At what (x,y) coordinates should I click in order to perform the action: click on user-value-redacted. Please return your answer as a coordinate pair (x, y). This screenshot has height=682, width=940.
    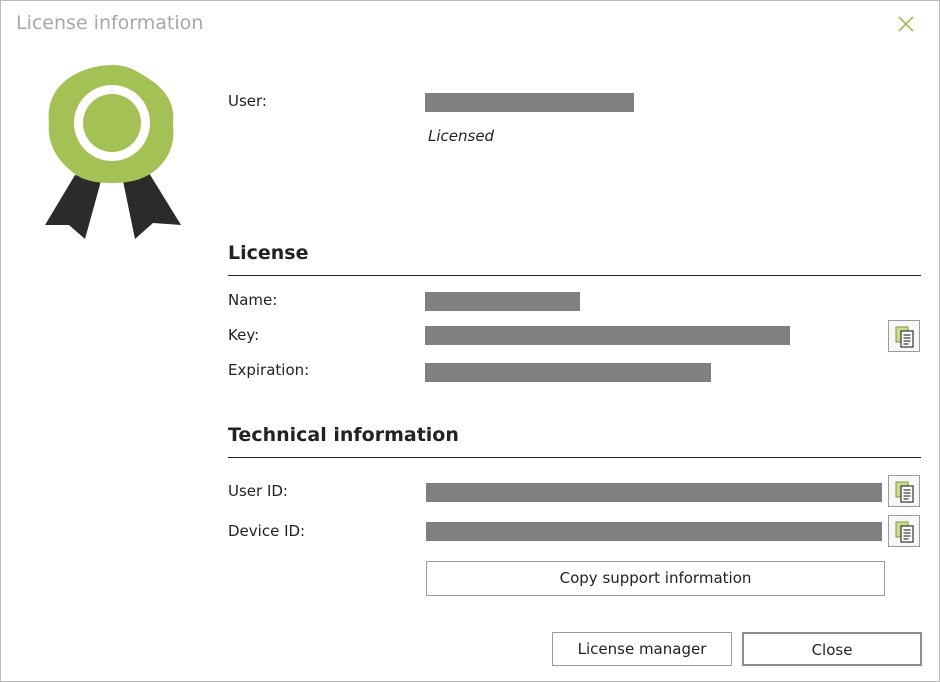
    Looking at the image, I should click on (529, 102).